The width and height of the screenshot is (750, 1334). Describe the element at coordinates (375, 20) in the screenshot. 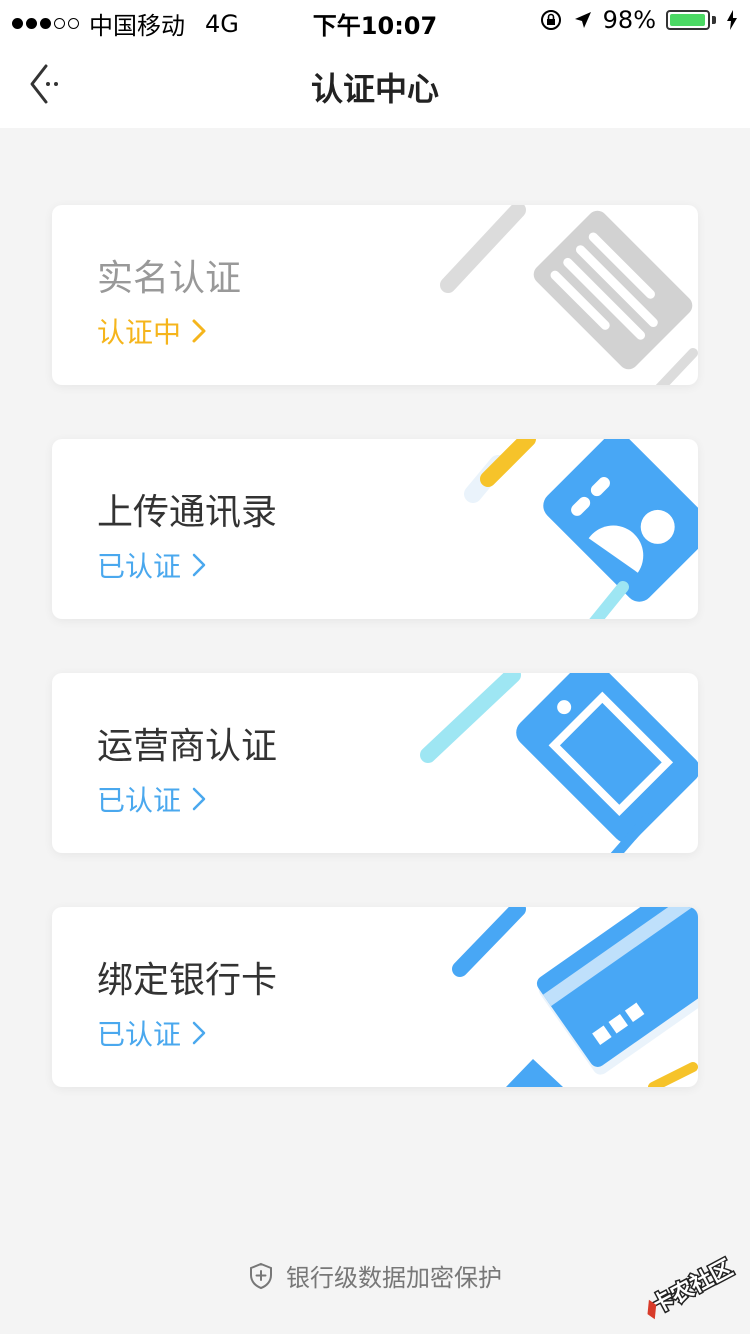

I see `status-bar: 中国移动 4G 下午10:07 98%` at that location.